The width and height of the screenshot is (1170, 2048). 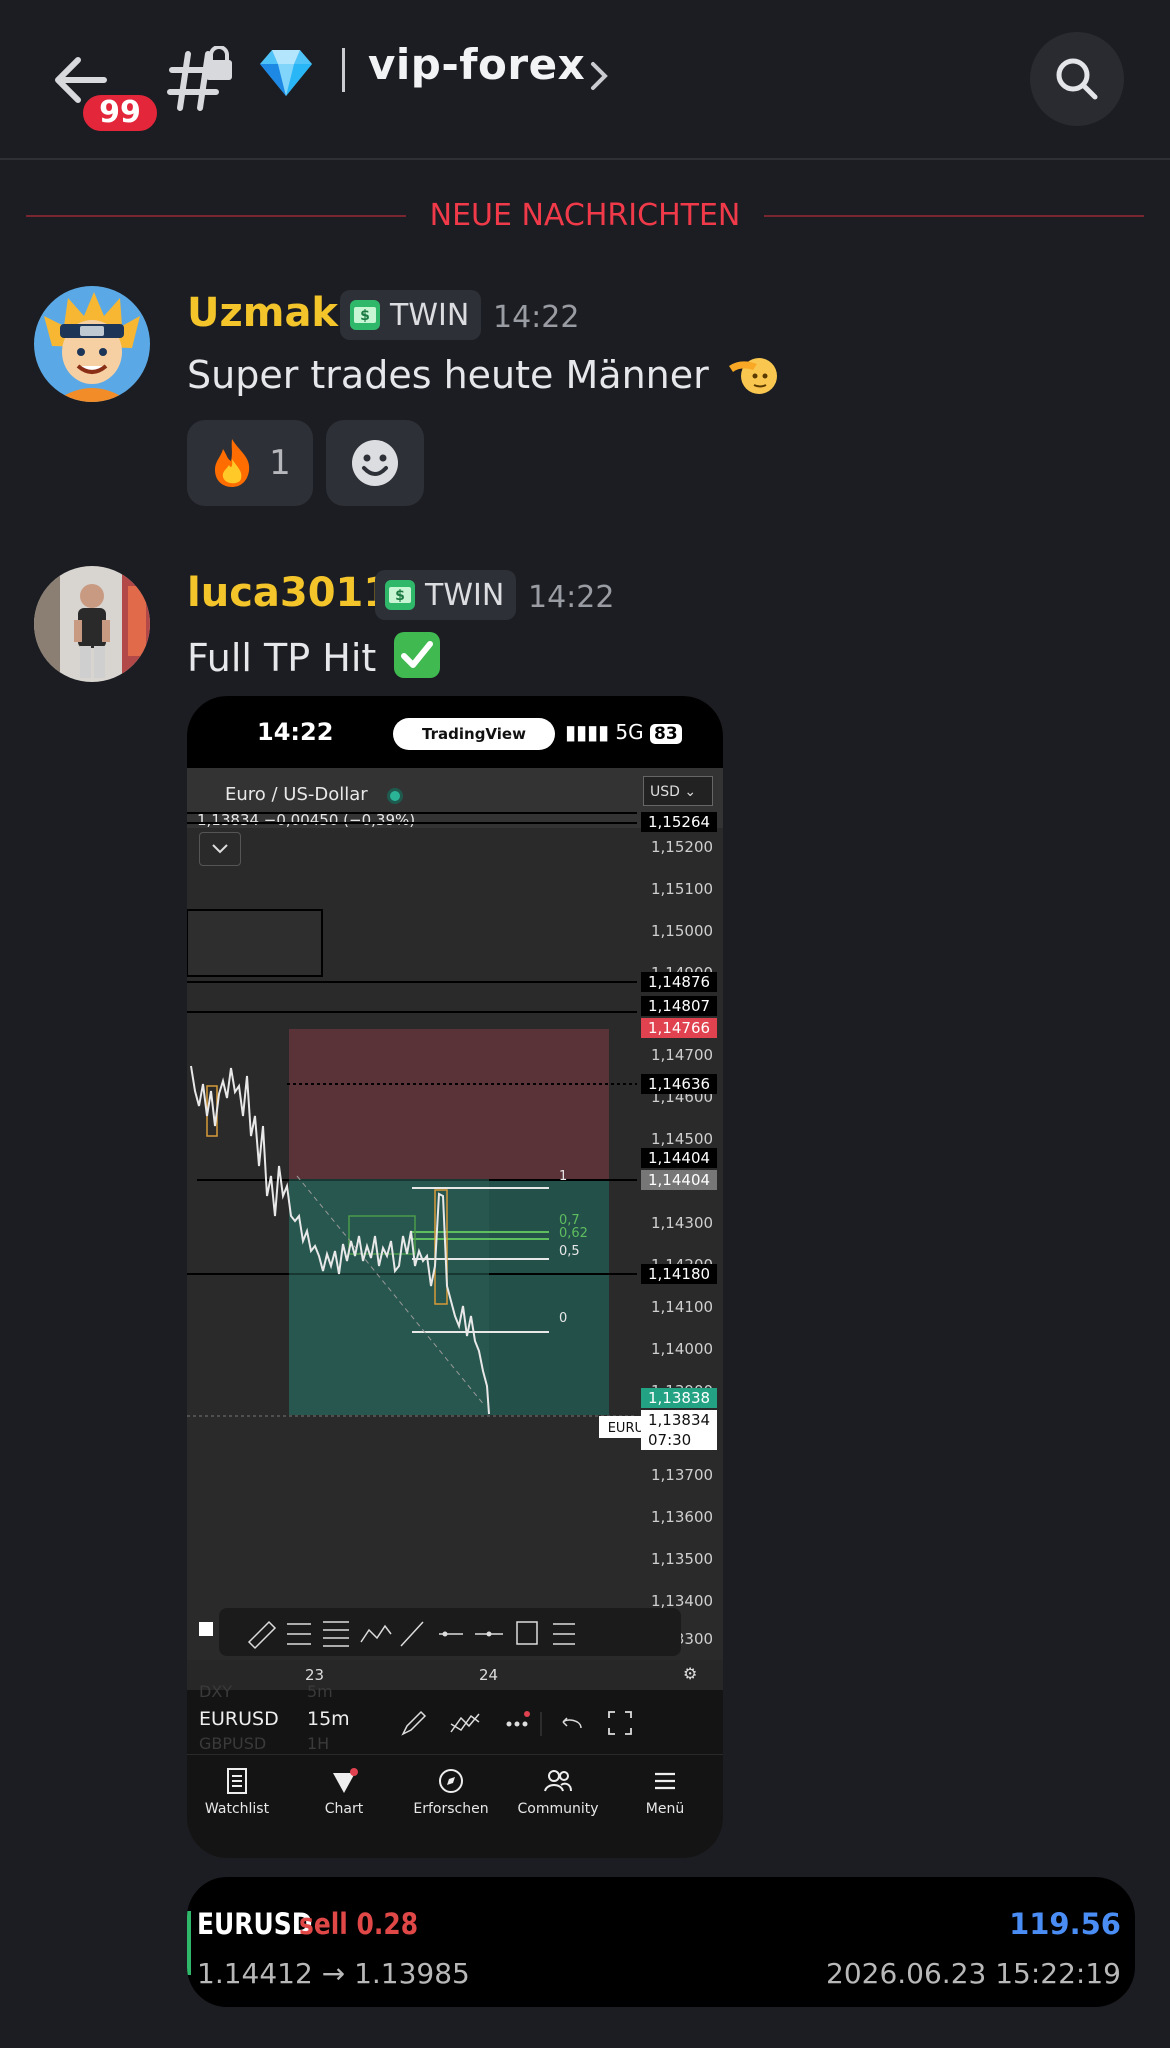 What do you see at coordinates (973, 1973) in the screenshot?
I see `trade-datetime: 2026.06.23 15:22:19` at bounding box center [973, 1973].